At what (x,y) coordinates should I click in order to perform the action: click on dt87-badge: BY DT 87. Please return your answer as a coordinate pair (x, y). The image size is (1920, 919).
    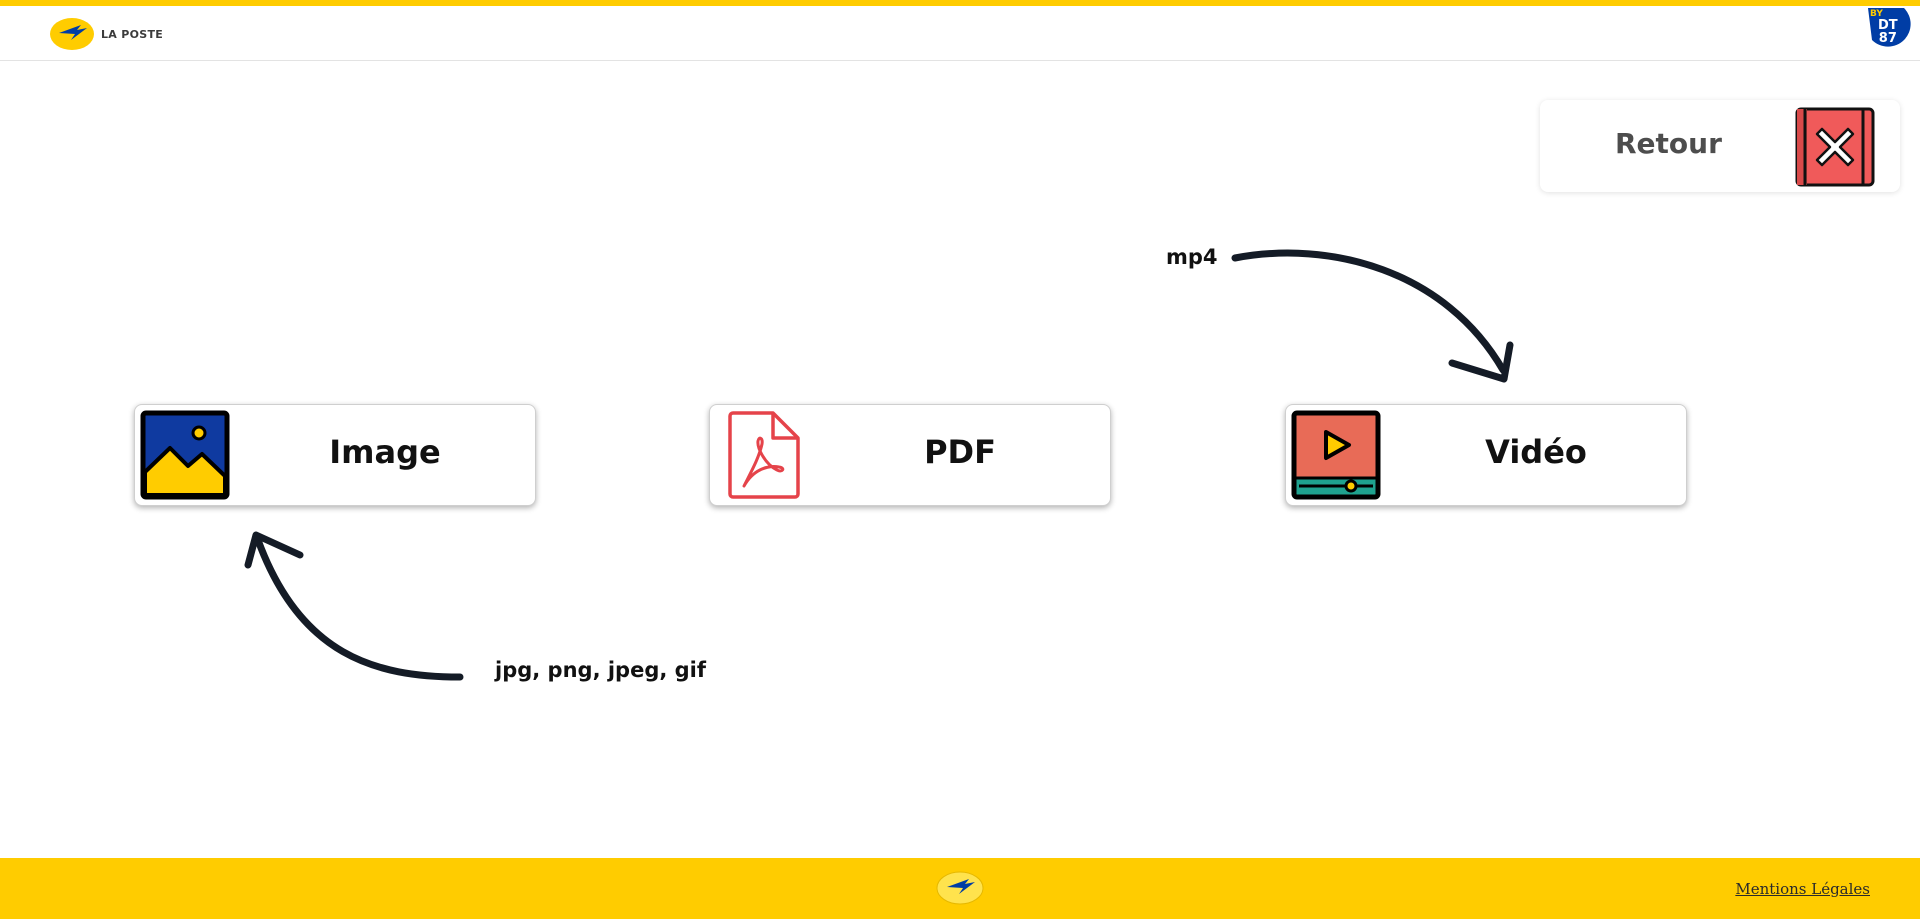
    Looking at the image, I should click on (1890, 32).